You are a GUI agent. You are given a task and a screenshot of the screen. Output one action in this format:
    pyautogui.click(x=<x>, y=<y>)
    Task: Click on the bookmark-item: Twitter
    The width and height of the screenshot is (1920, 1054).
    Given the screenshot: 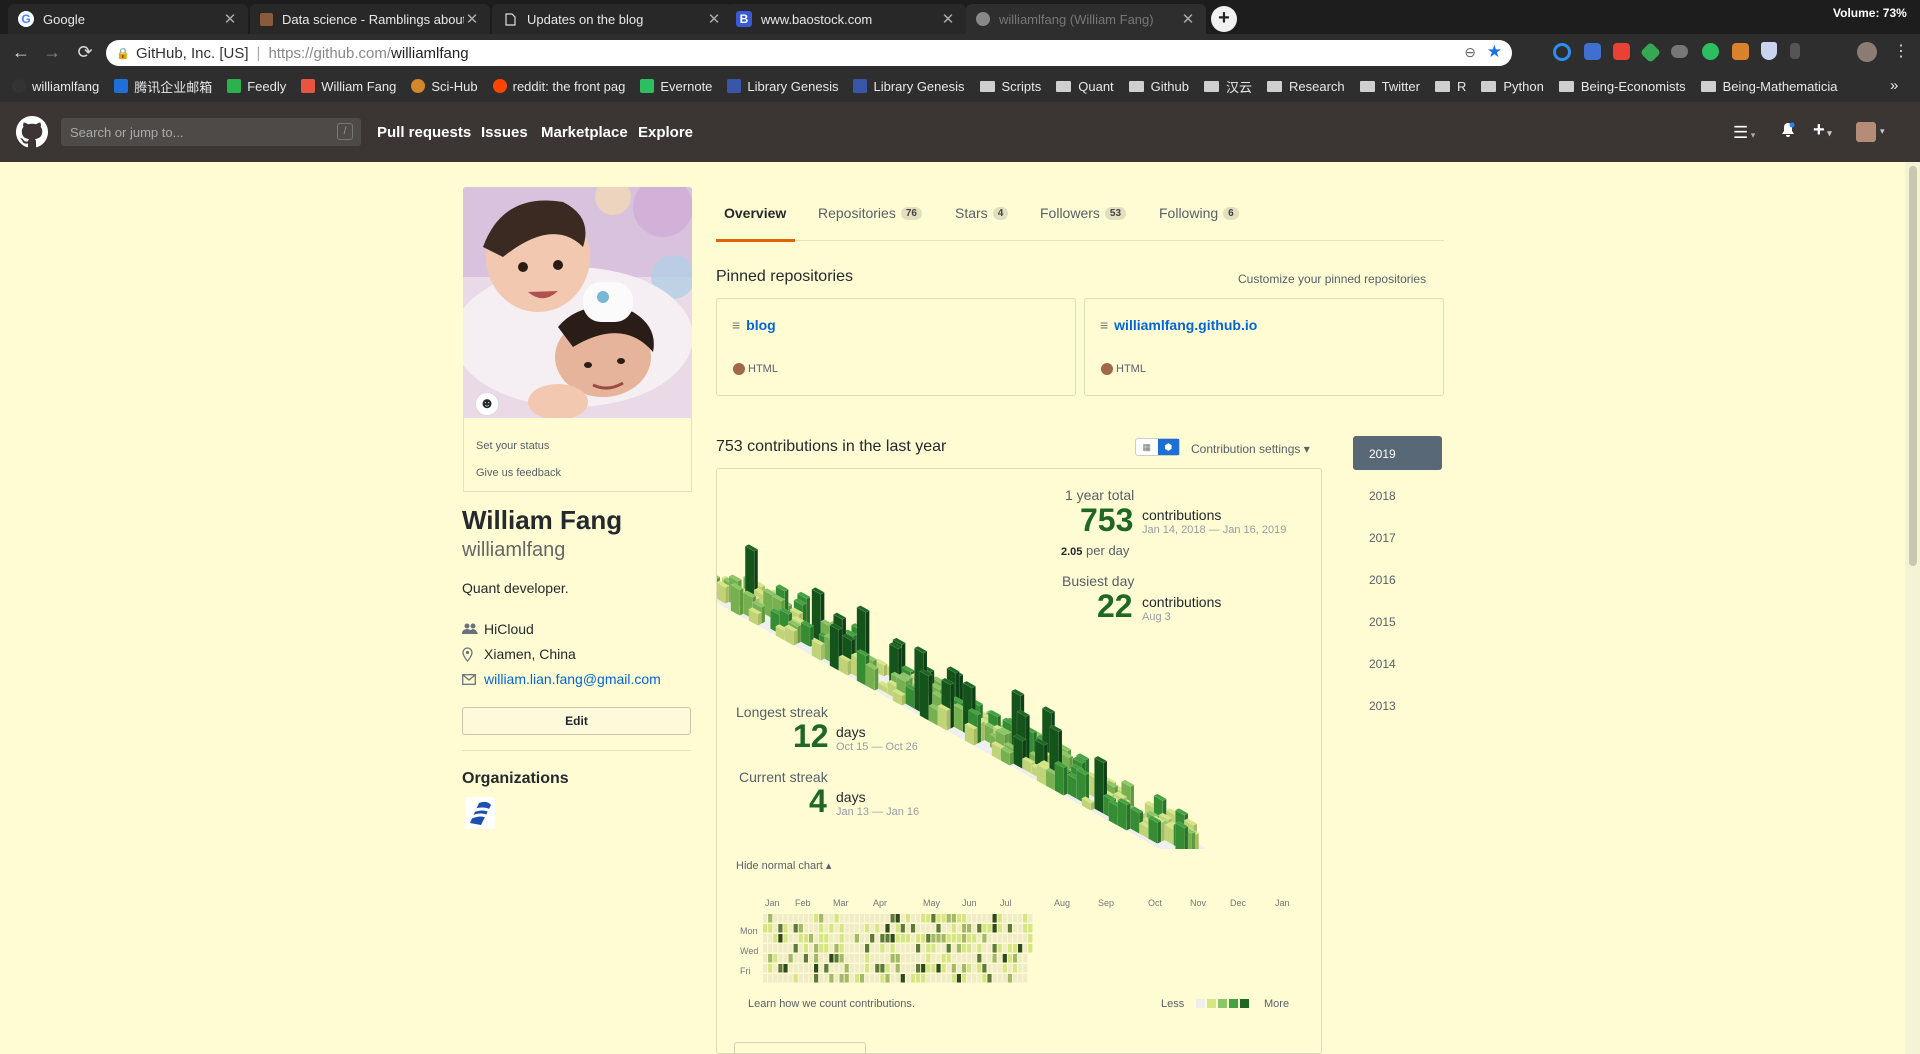 What is the action you would take?
    pyautogui.click(x=1389, y=86)
    